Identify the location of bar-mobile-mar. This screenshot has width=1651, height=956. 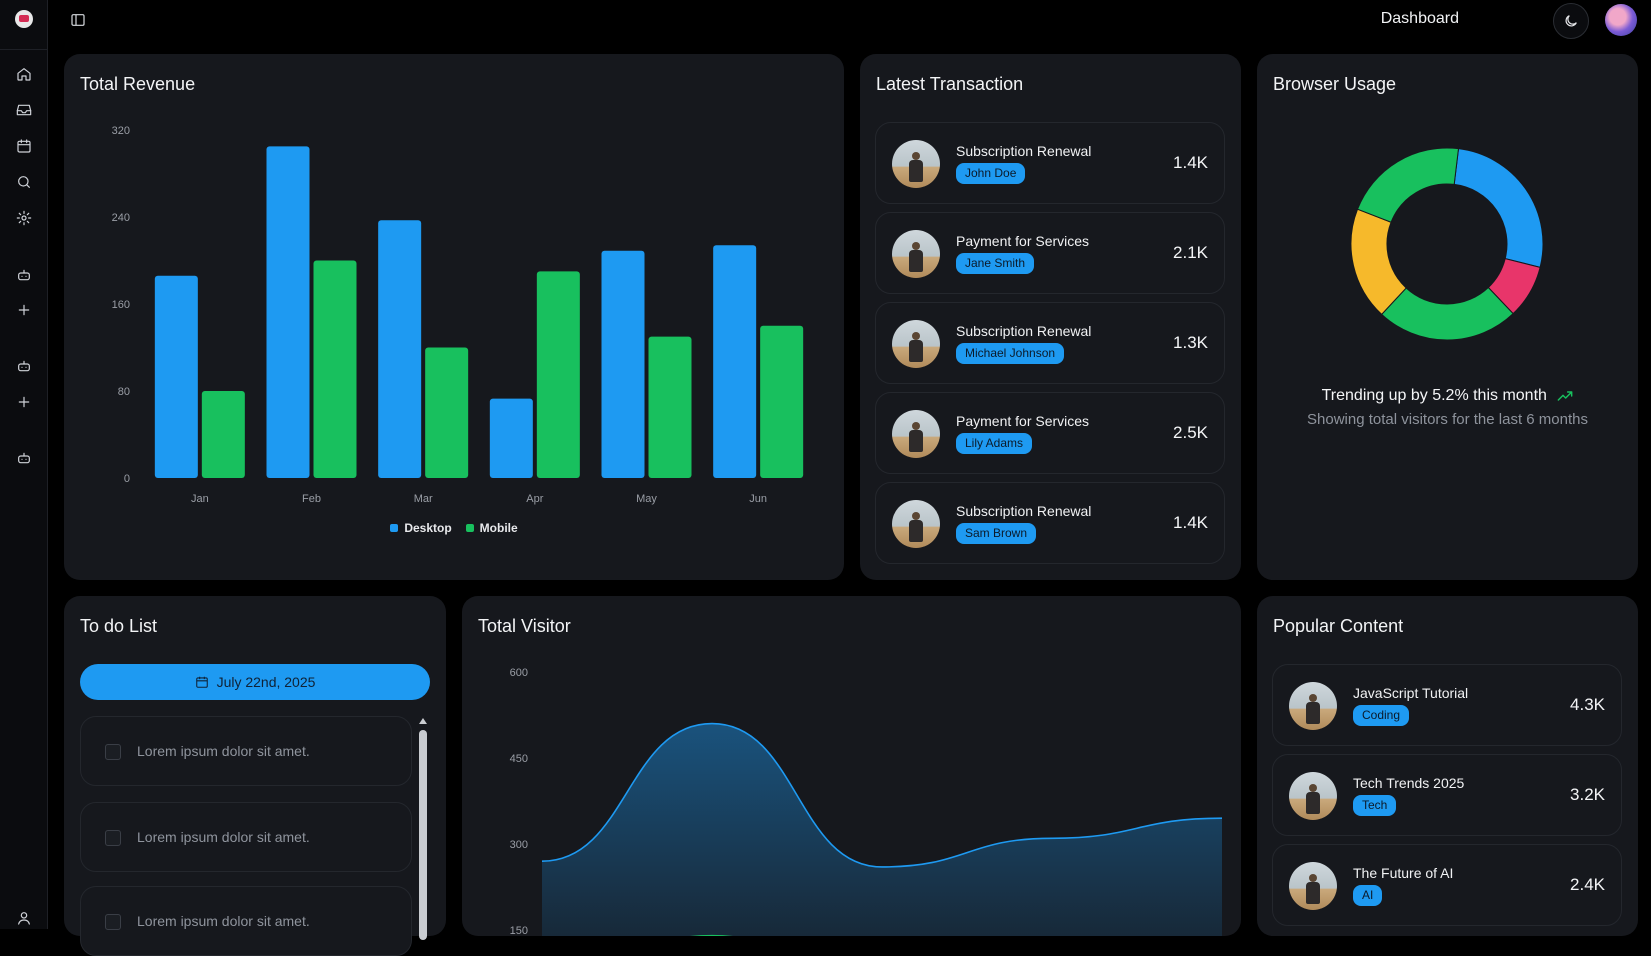
(446, 413).